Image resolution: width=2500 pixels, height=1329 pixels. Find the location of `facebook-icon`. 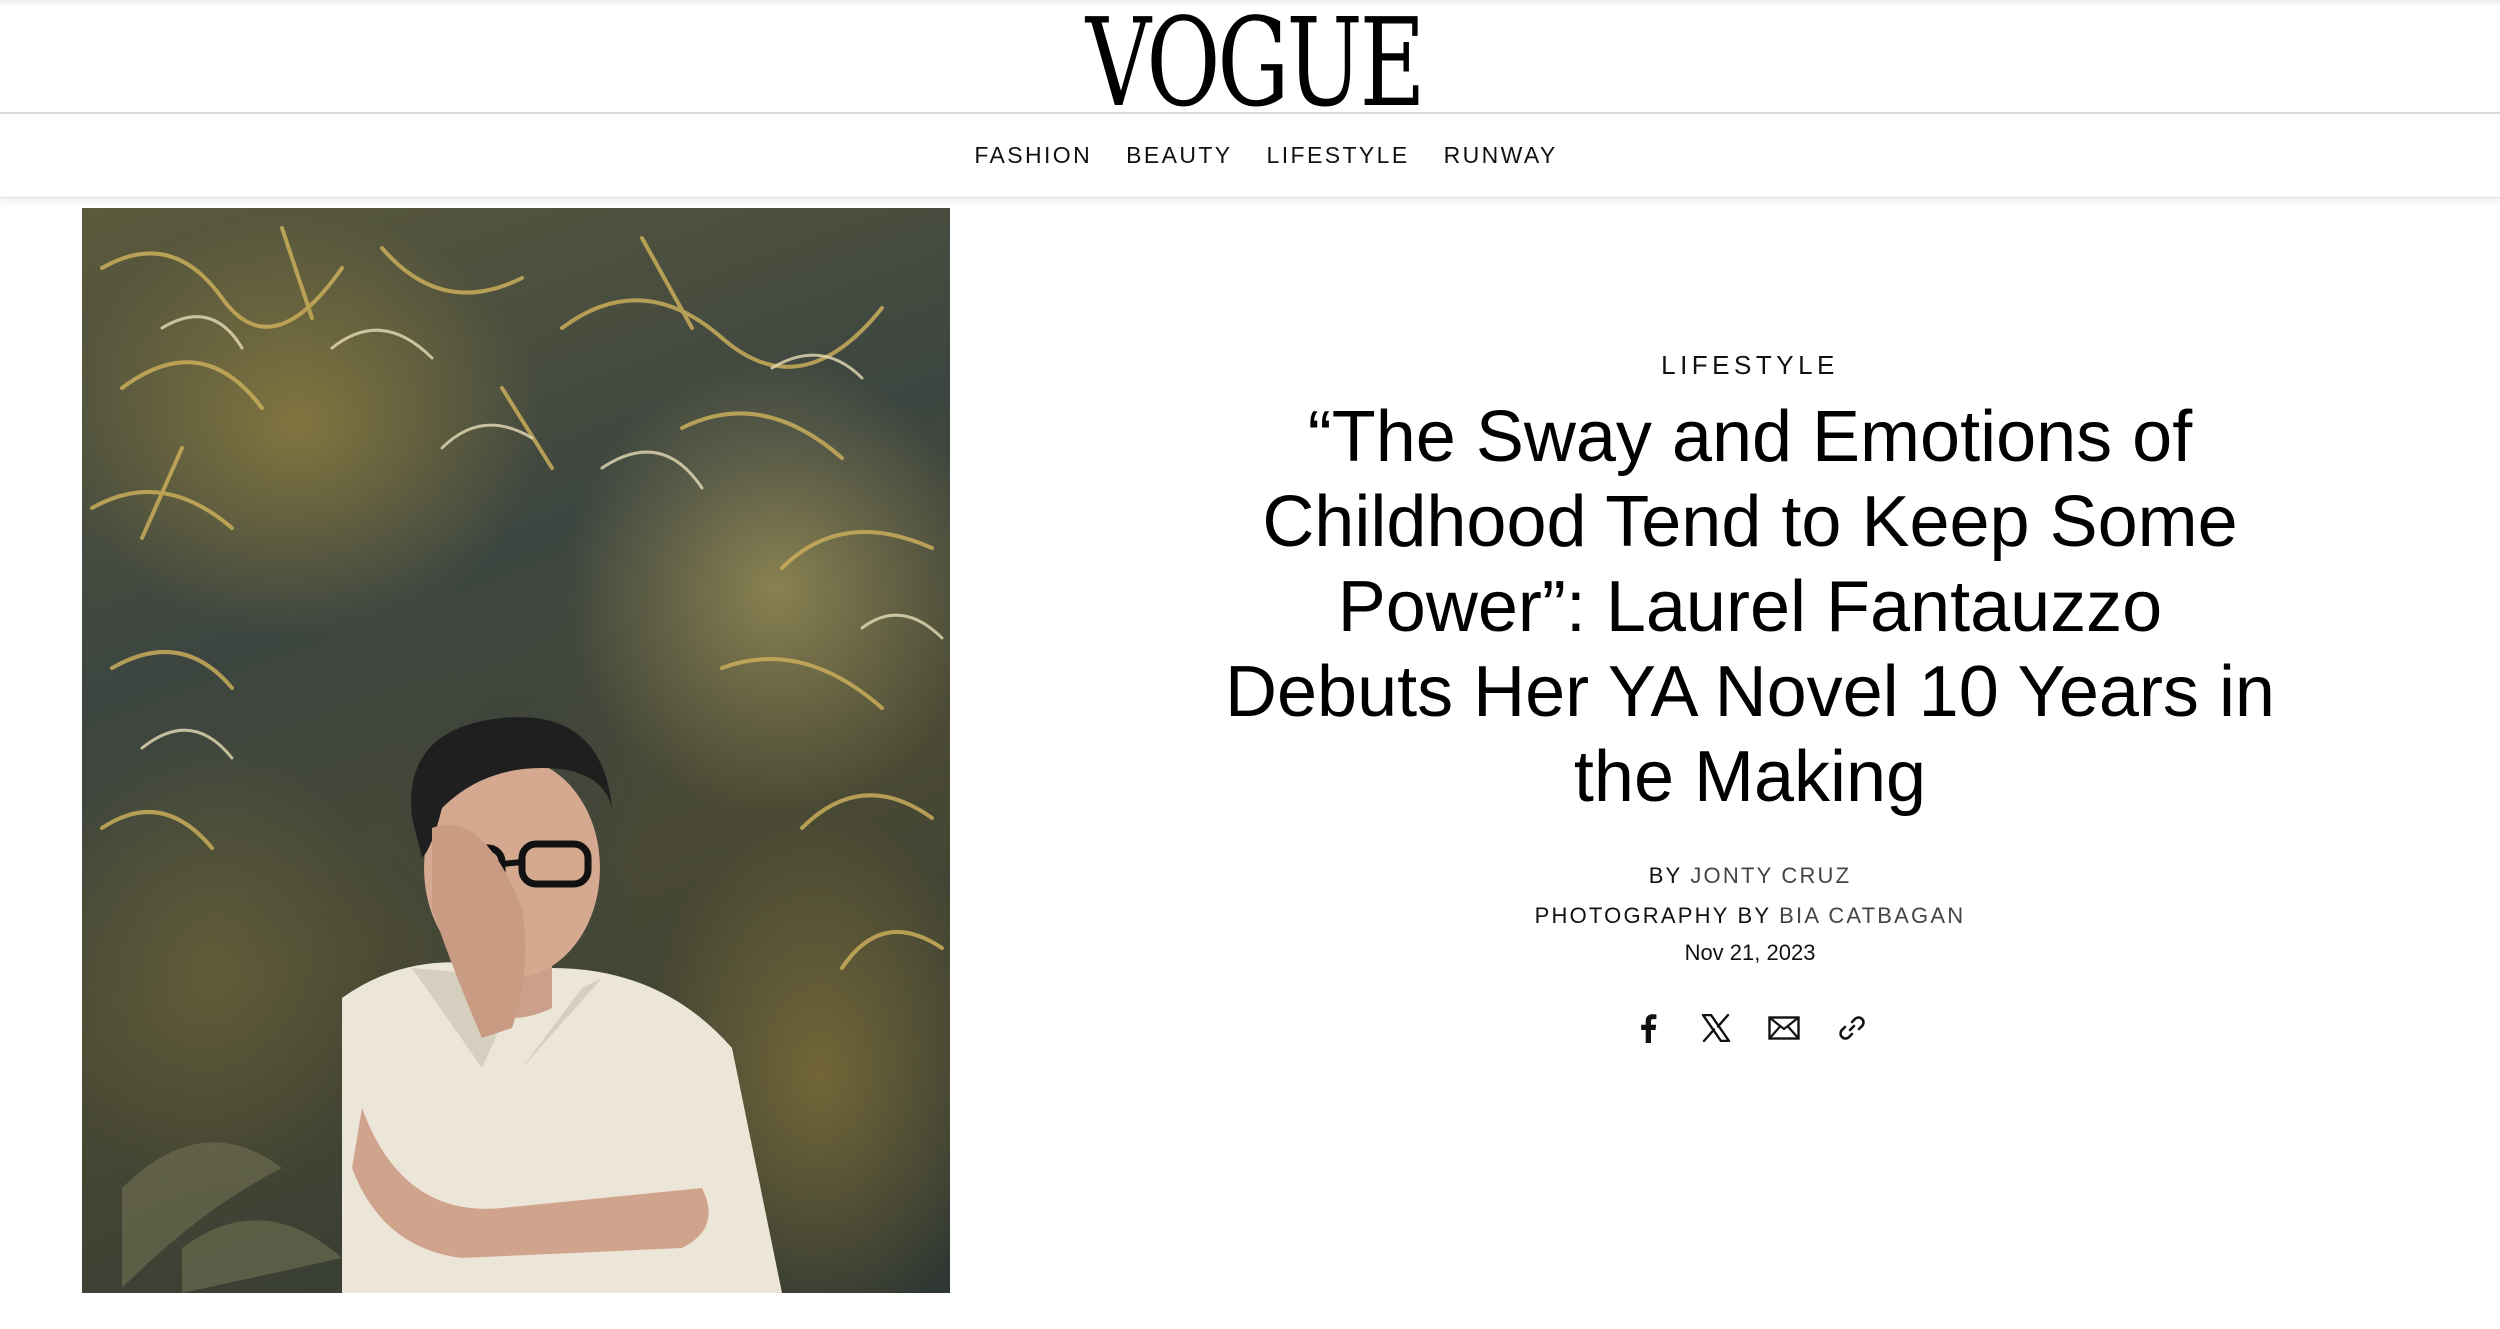

facebook-icon is located at coordinates (1648, 1028).